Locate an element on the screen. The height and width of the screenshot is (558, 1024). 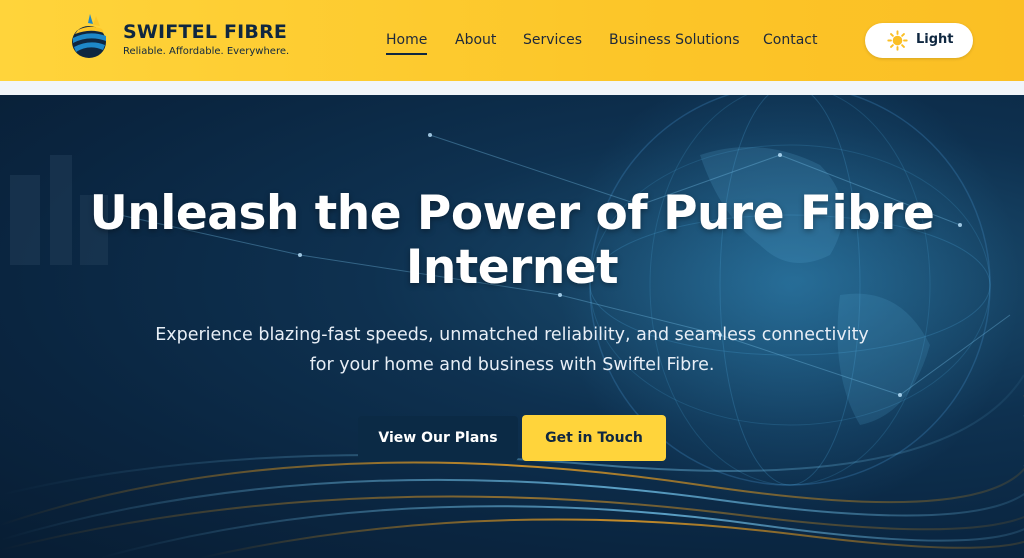
theme-toggle-button: Light is located at coordinates (919, 40).